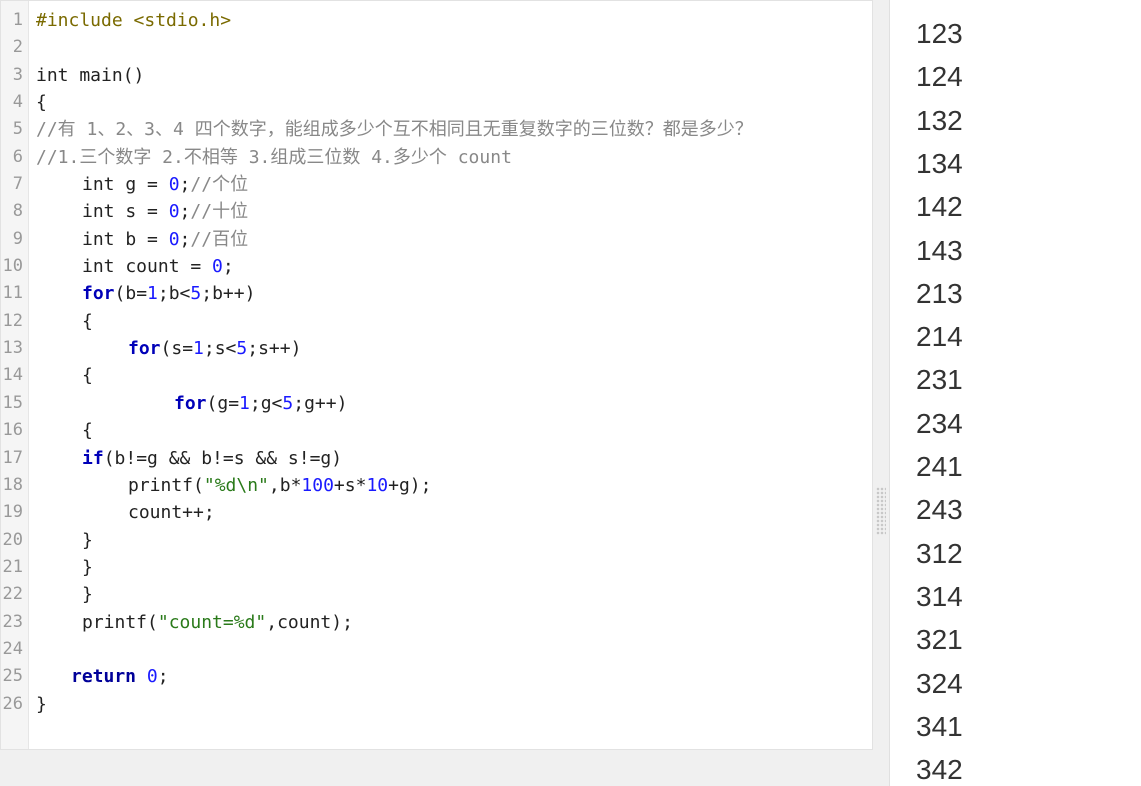  What do you see at coordinates (939, 379) in the screenshot?
I see `output-line: 231` at bounding box center [939, 379].